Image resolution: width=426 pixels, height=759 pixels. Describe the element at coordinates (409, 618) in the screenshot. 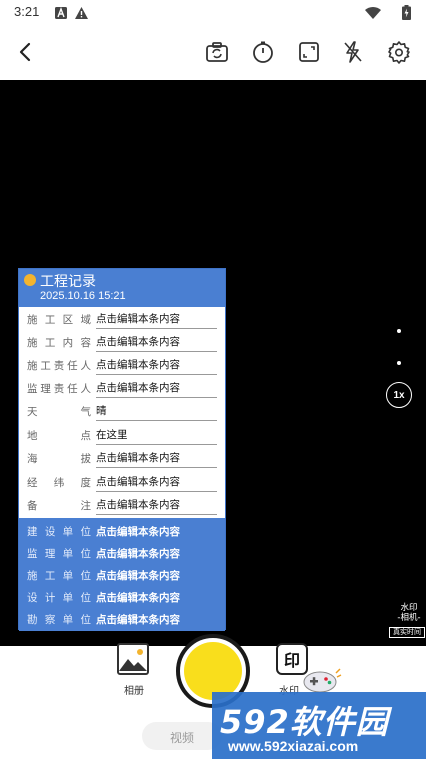

I see `tag-line2: -相机-` at that location.